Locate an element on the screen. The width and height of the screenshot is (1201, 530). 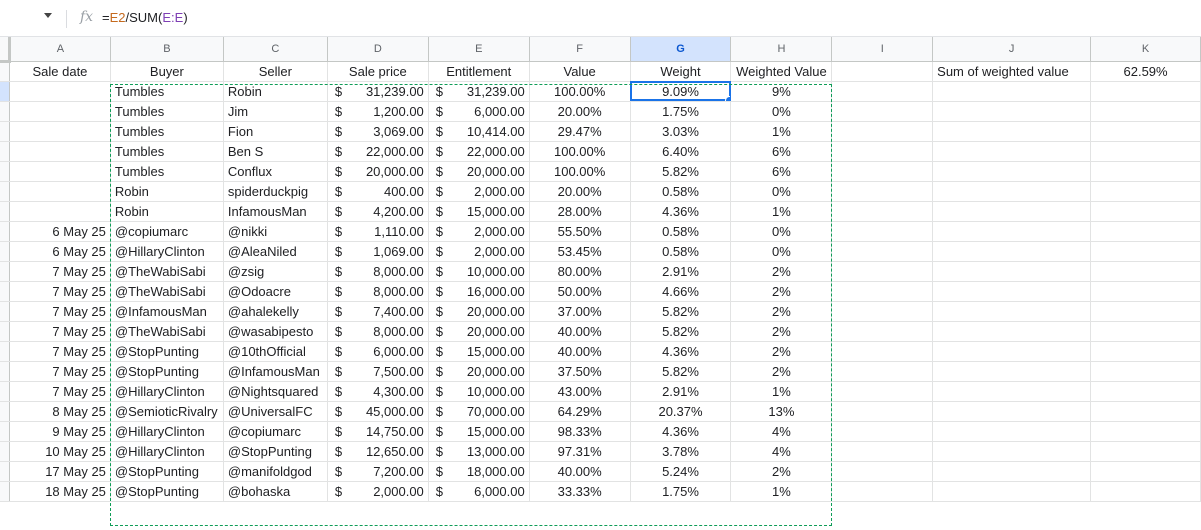
cell-weighted-value: 0% is located at coordinates (781, 111).